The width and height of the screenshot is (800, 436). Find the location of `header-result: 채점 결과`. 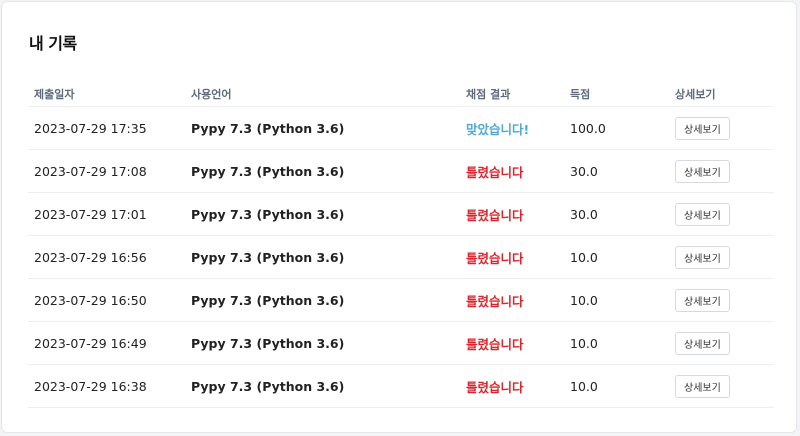

header-result: 채점 결과 is located at coordinates (512, 94).